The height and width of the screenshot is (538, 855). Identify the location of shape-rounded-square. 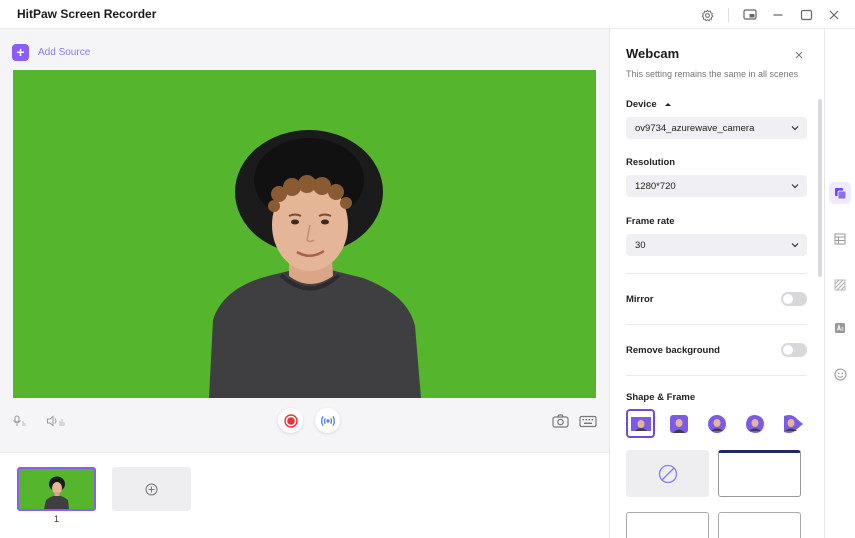
(678, 423).